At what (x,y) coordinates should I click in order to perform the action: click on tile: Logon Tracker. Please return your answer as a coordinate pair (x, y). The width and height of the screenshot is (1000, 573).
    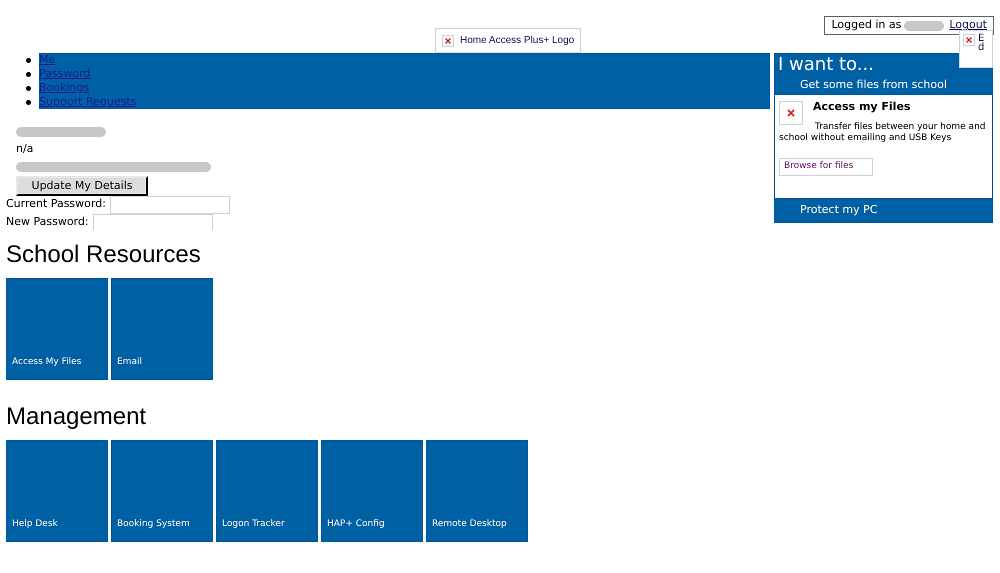
    Looking at the image, I should click on (267, 491).